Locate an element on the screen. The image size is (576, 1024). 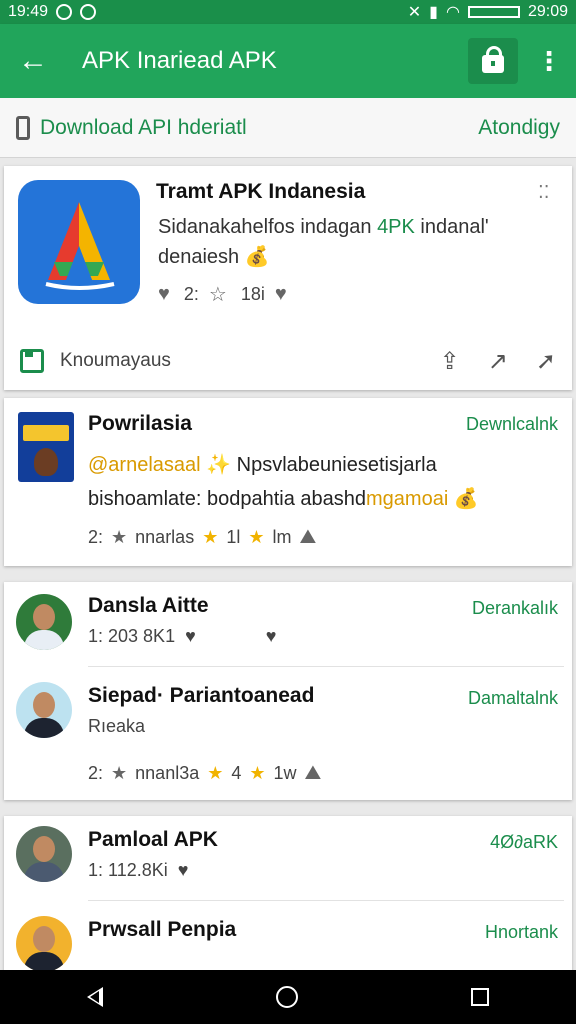
user-download-link: Derankalık is located at coordinates (515, 608).